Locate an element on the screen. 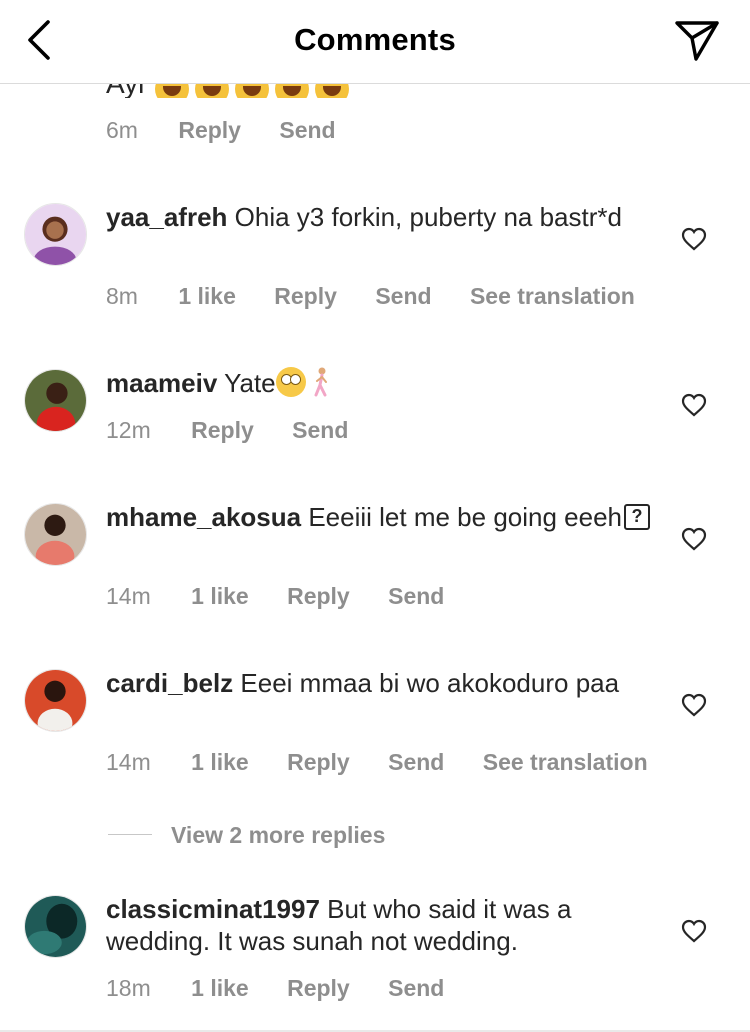  comment-username: maameiv is located at coordinates (161, 383).